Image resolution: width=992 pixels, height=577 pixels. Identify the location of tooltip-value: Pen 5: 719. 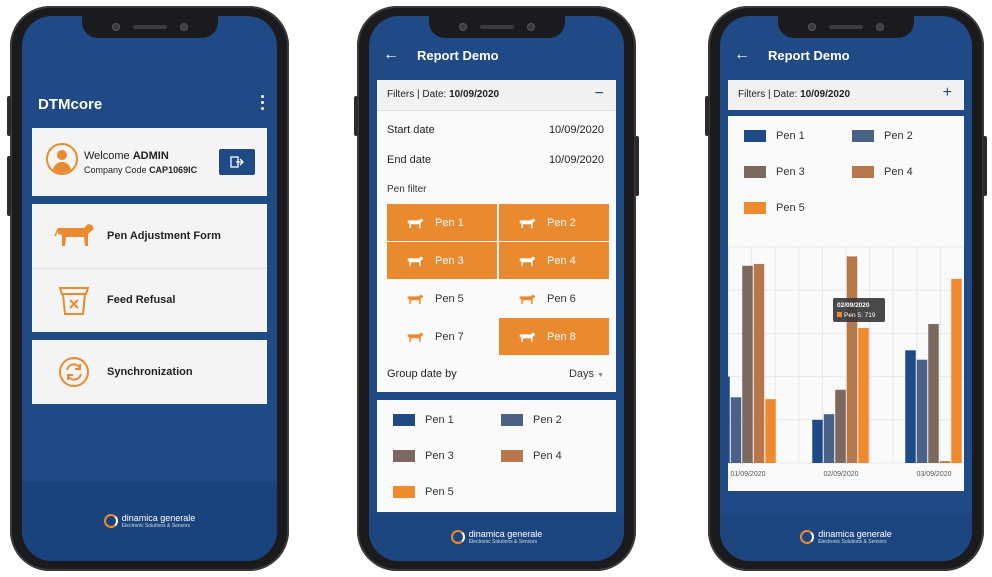
(860, 315).